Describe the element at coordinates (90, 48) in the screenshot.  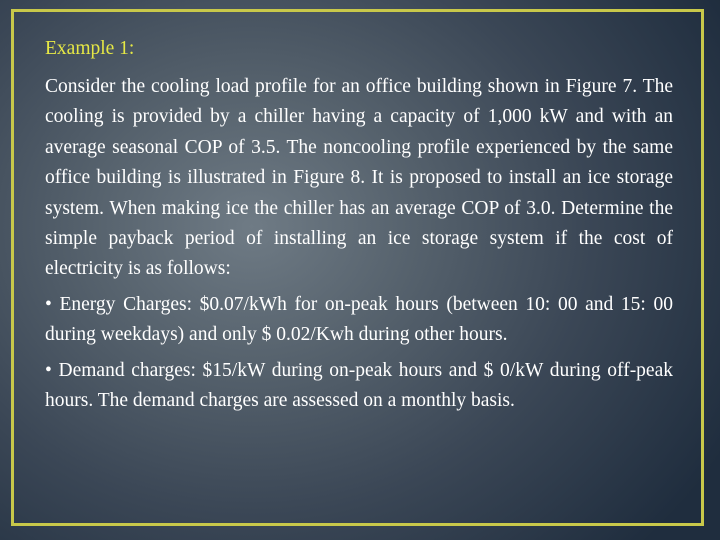
I see `slide-heading: Example 1:` at that location.